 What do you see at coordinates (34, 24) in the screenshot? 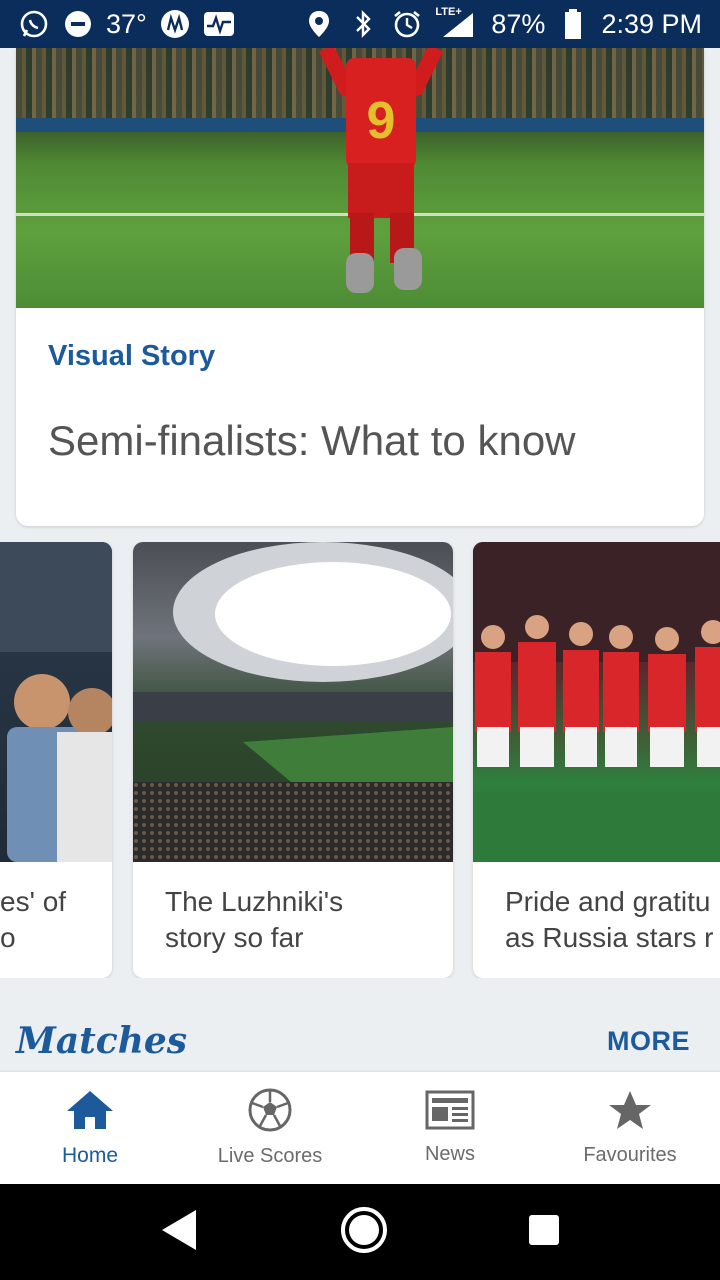
I see `whatsapp-icon` at bounding box center [34, 24].